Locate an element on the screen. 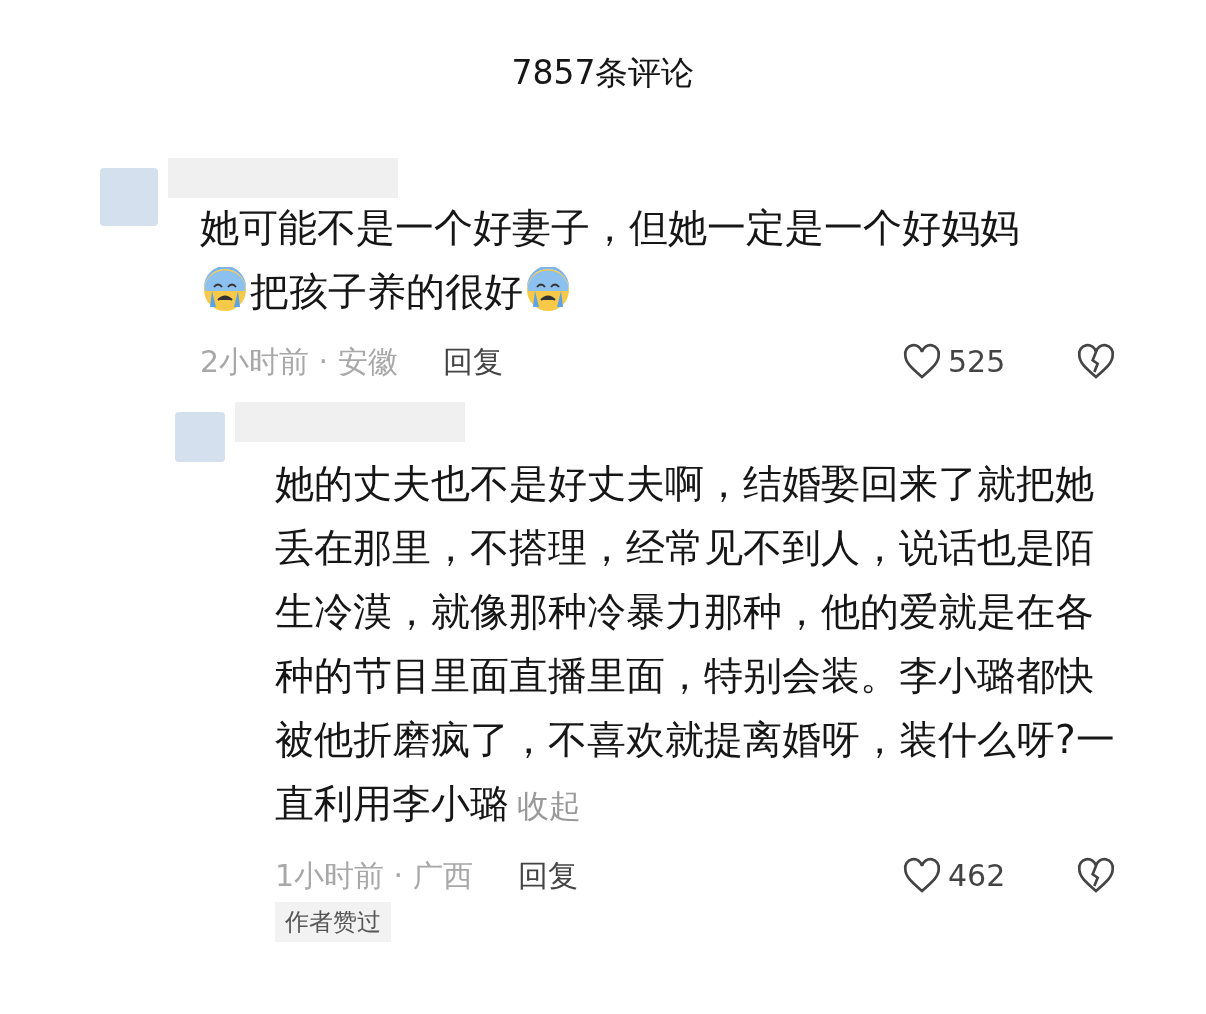 The image size is (1206, 1014). comments-count-title: 7857条评论 is located at coordinates (603, 73).